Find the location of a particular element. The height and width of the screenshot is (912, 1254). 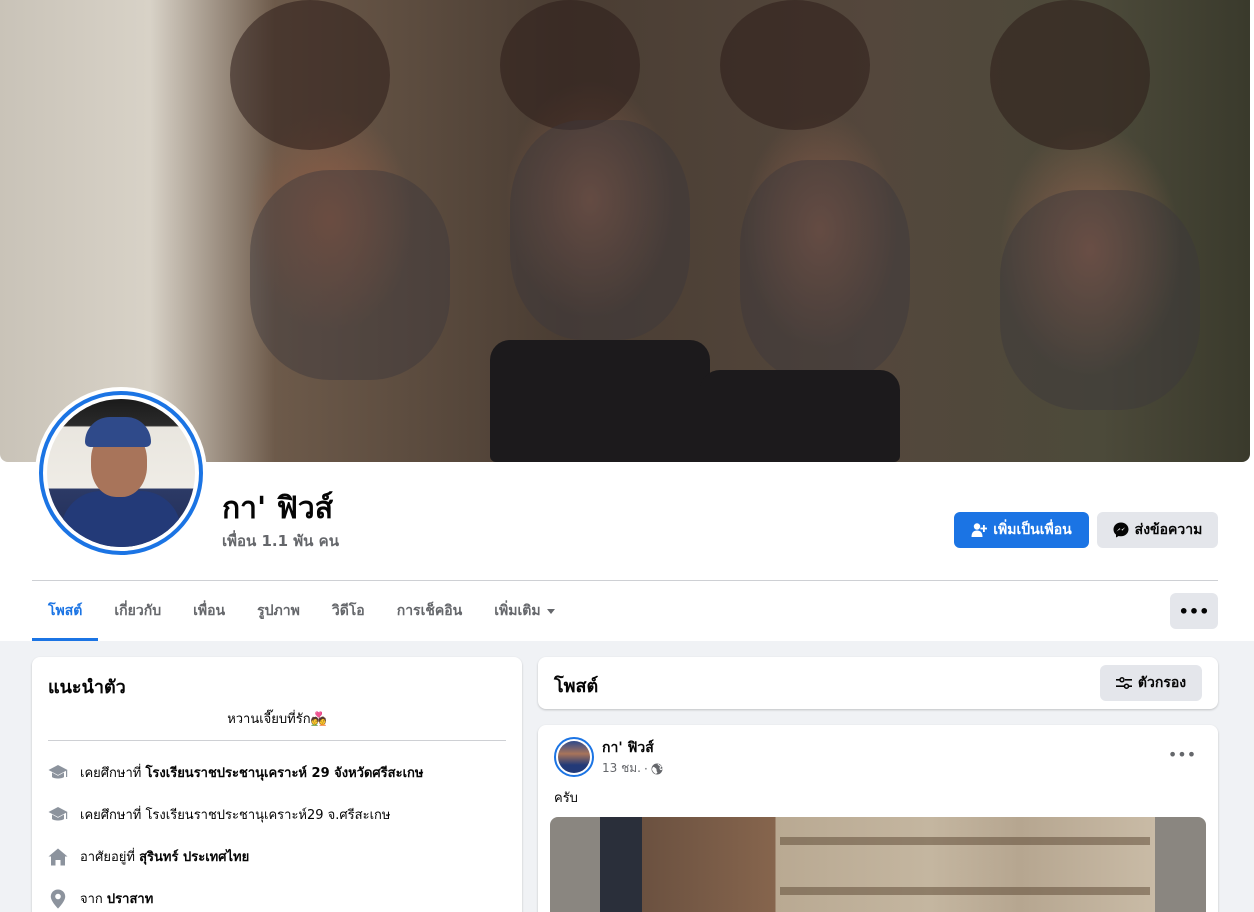

tab-videos: วิดีโอ is located at coordinates (348, 611).